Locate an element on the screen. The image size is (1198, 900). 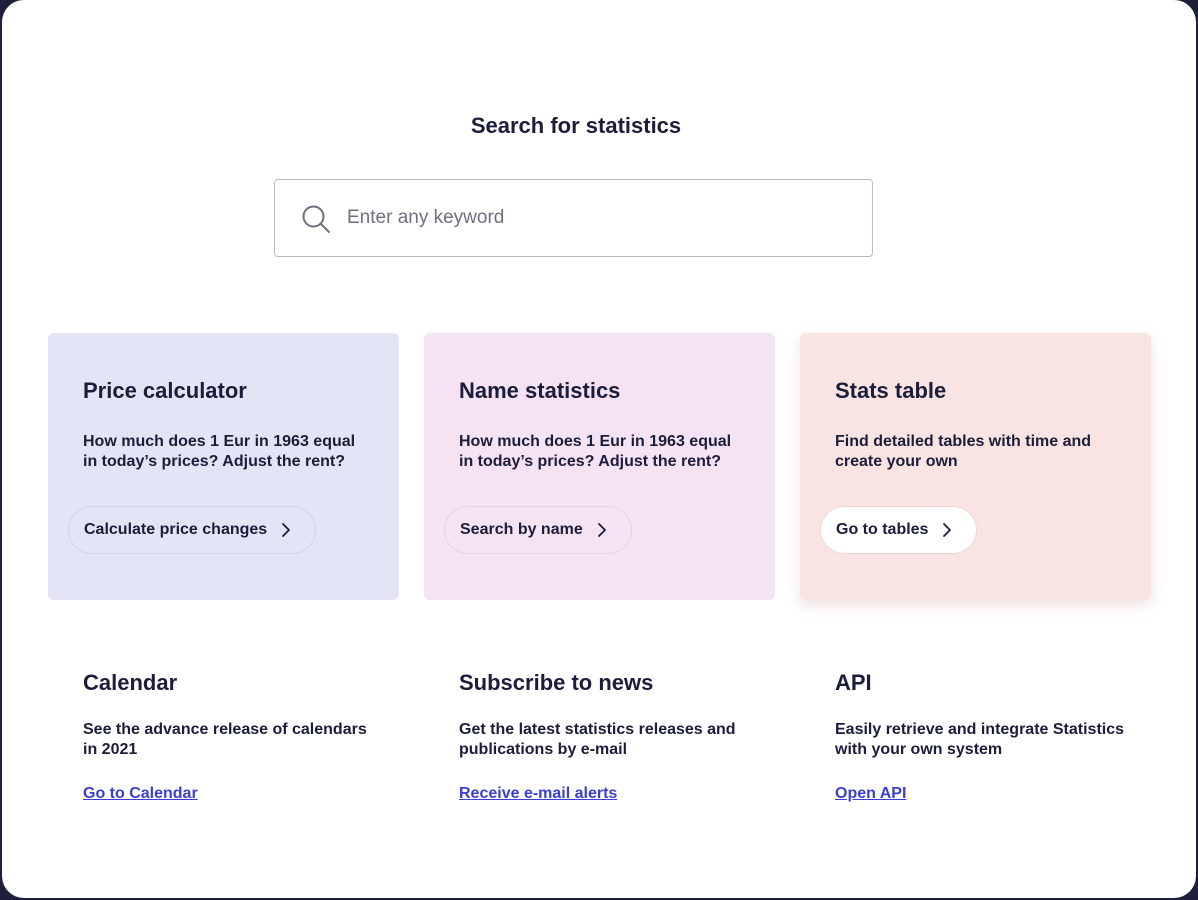
go-to-tables-button: Go to tables is located at coordinates (899, 530).